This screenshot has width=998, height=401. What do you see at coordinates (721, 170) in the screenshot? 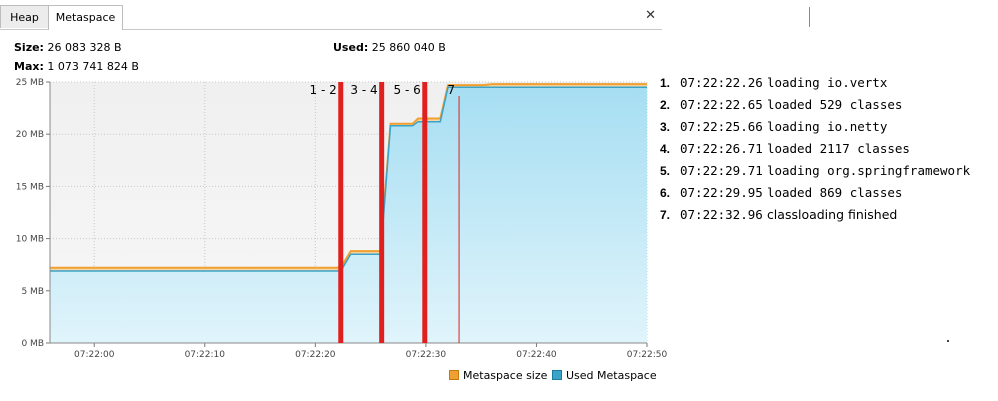
I see `event-time: 07:22:29.71` at bounding box center [721, 170].